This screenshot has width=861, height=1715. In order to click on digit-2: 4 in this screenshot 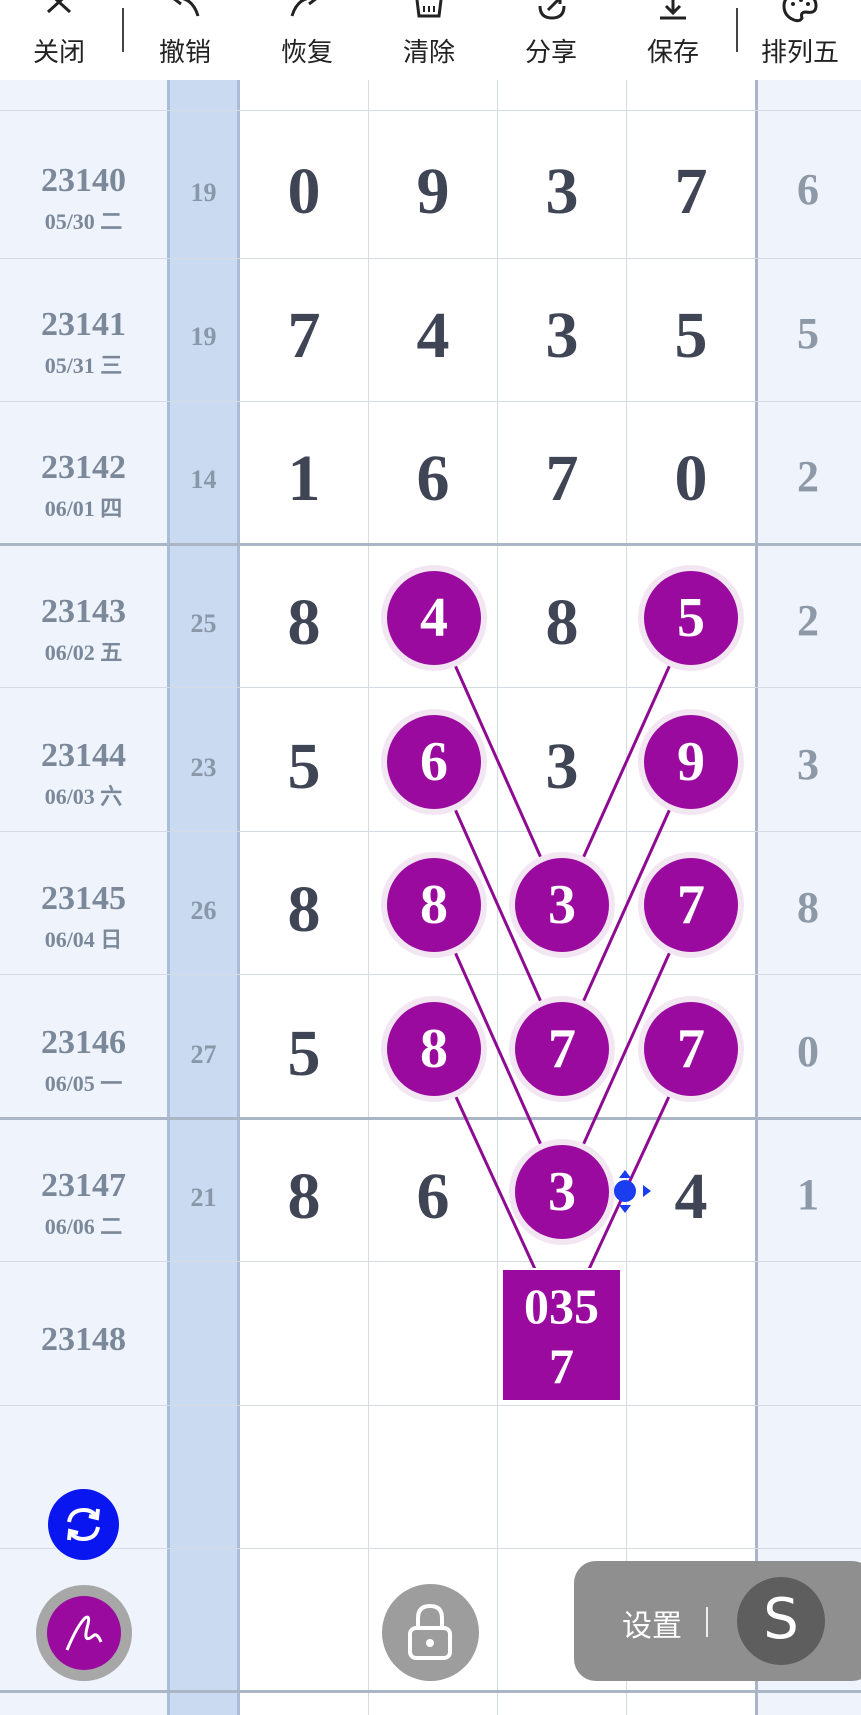, I will do `click(433, 335)`.